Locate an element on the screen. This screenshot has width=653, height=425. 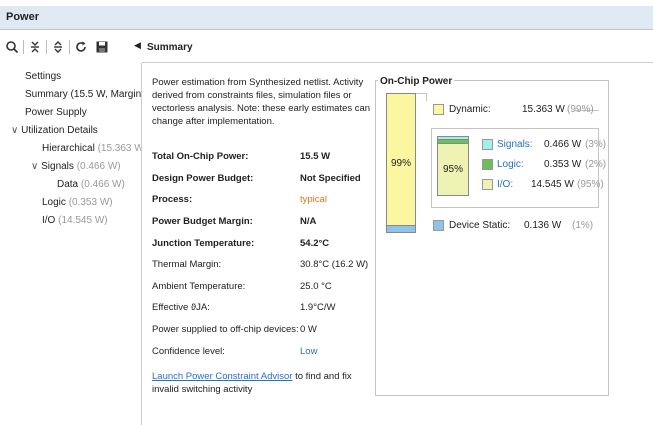
summary-row-label: Process: is located at coordinates (172, 199).